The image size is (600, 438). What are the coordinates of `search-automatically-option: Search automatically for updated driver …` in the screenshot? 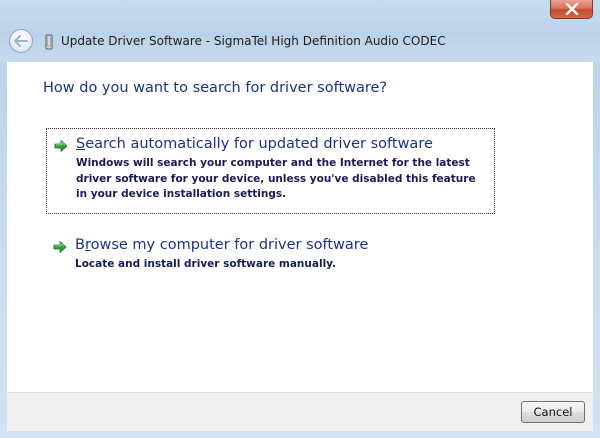 It's located at (270, 171).